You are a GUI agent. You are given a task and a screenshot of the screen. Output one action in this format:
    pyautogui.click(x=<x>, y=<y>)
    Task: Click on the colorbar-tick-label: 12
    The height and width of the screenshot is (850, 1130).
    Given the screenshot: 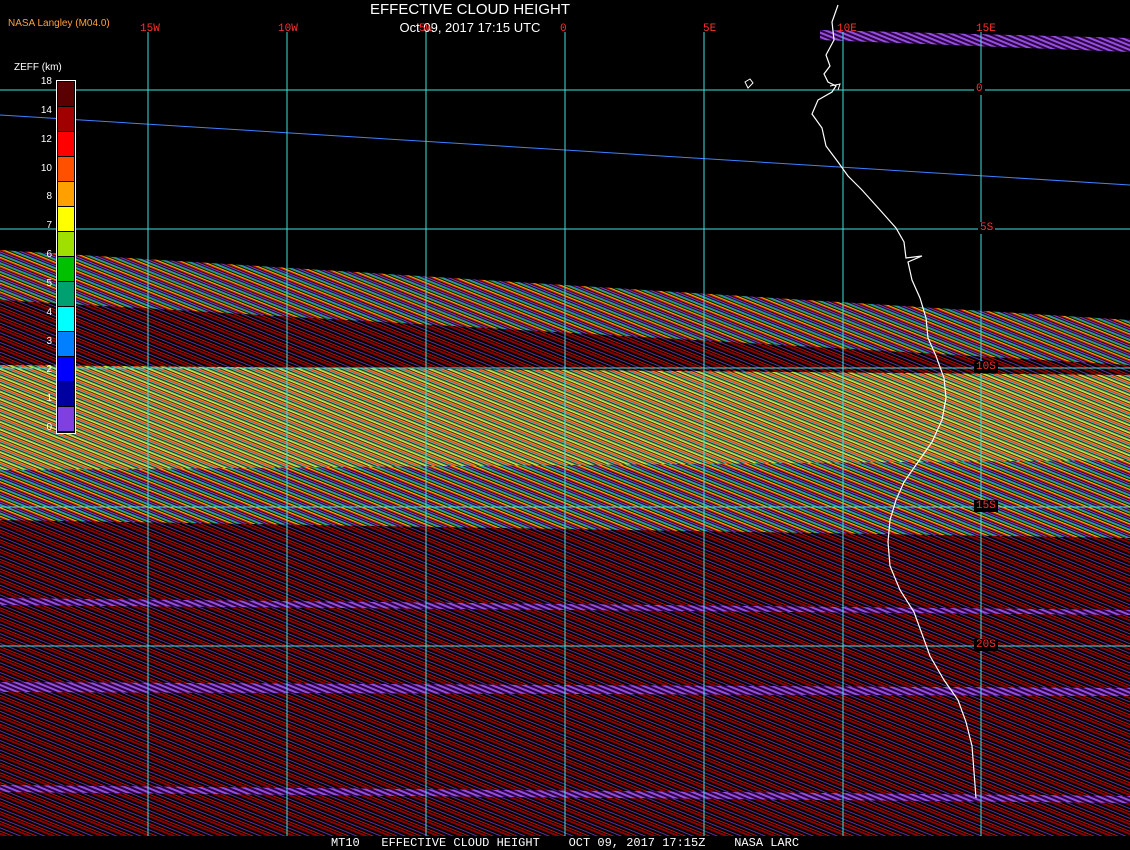 What is the action you would take?
    pyautogui.click(x=46, y=139)
    